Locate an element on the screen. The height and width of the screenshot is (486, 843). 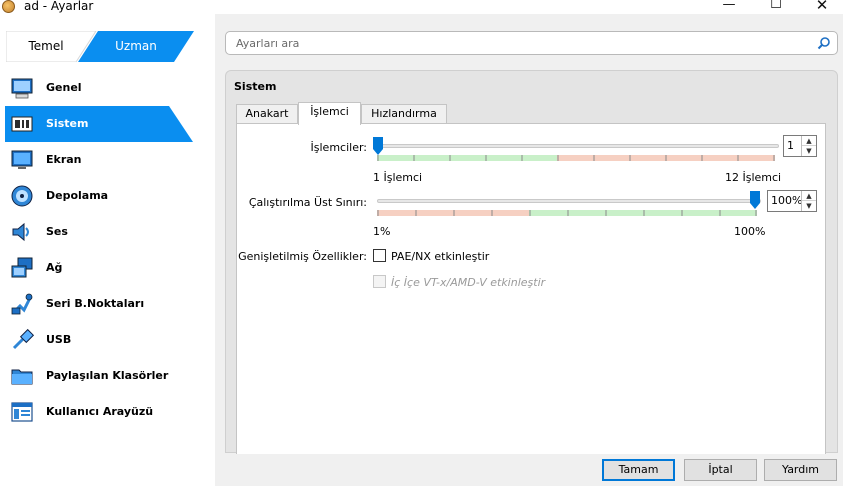
sidebar-item-audio: Ses is located at coordinates (107, 232).